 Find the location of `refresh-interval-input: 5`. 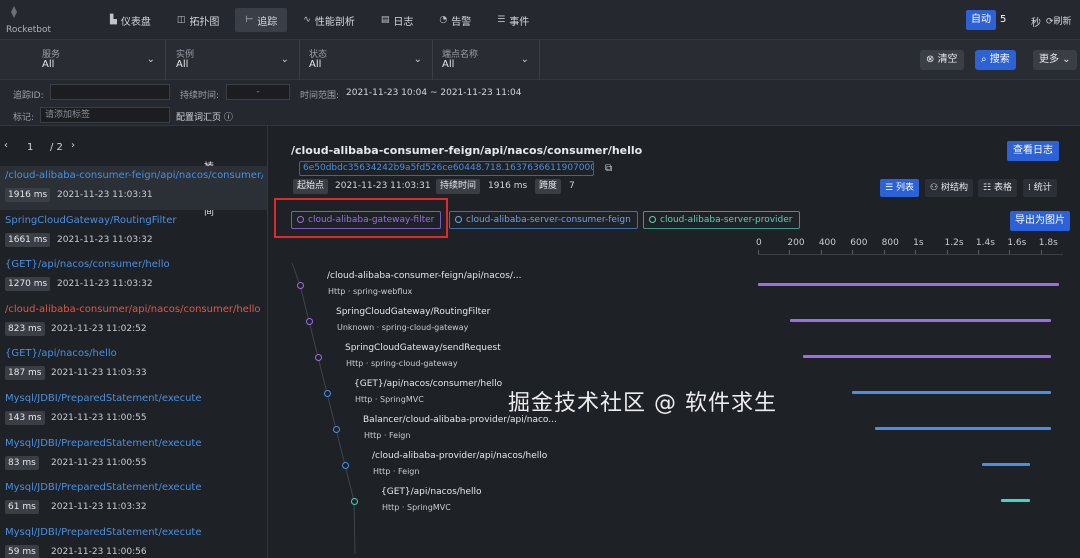

refresh-interval-input: 5 is located at coordinates (1010, 20).